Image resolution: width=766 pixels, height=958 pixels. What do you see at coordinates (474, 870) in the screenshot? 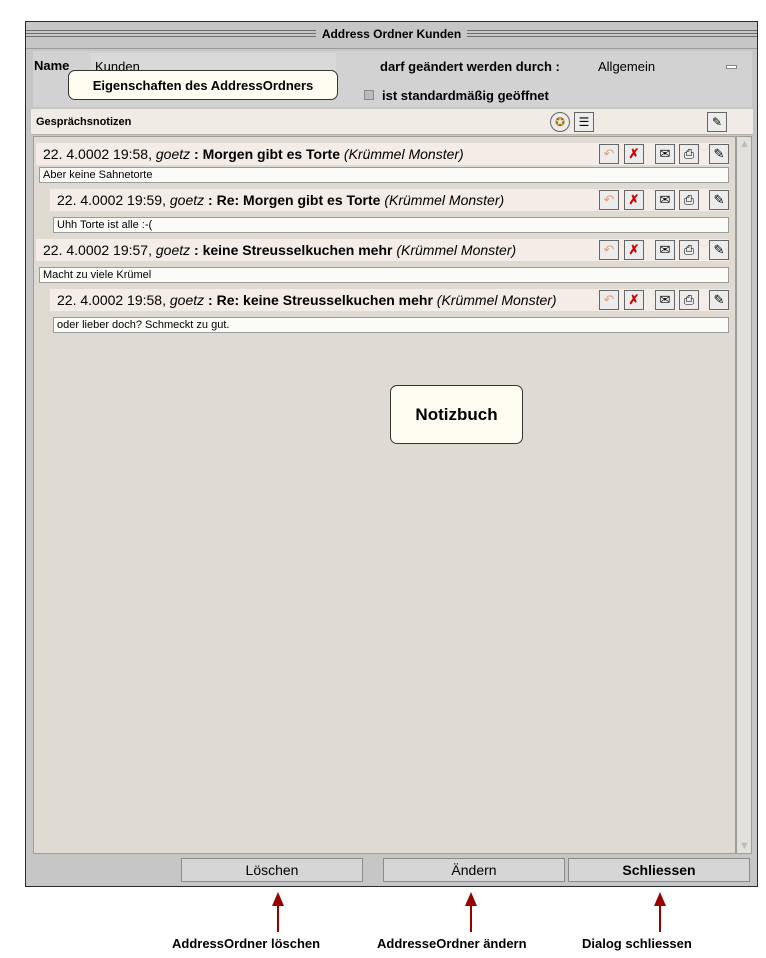
I see `change-button: Ändern` at bounding box center [474, 870].